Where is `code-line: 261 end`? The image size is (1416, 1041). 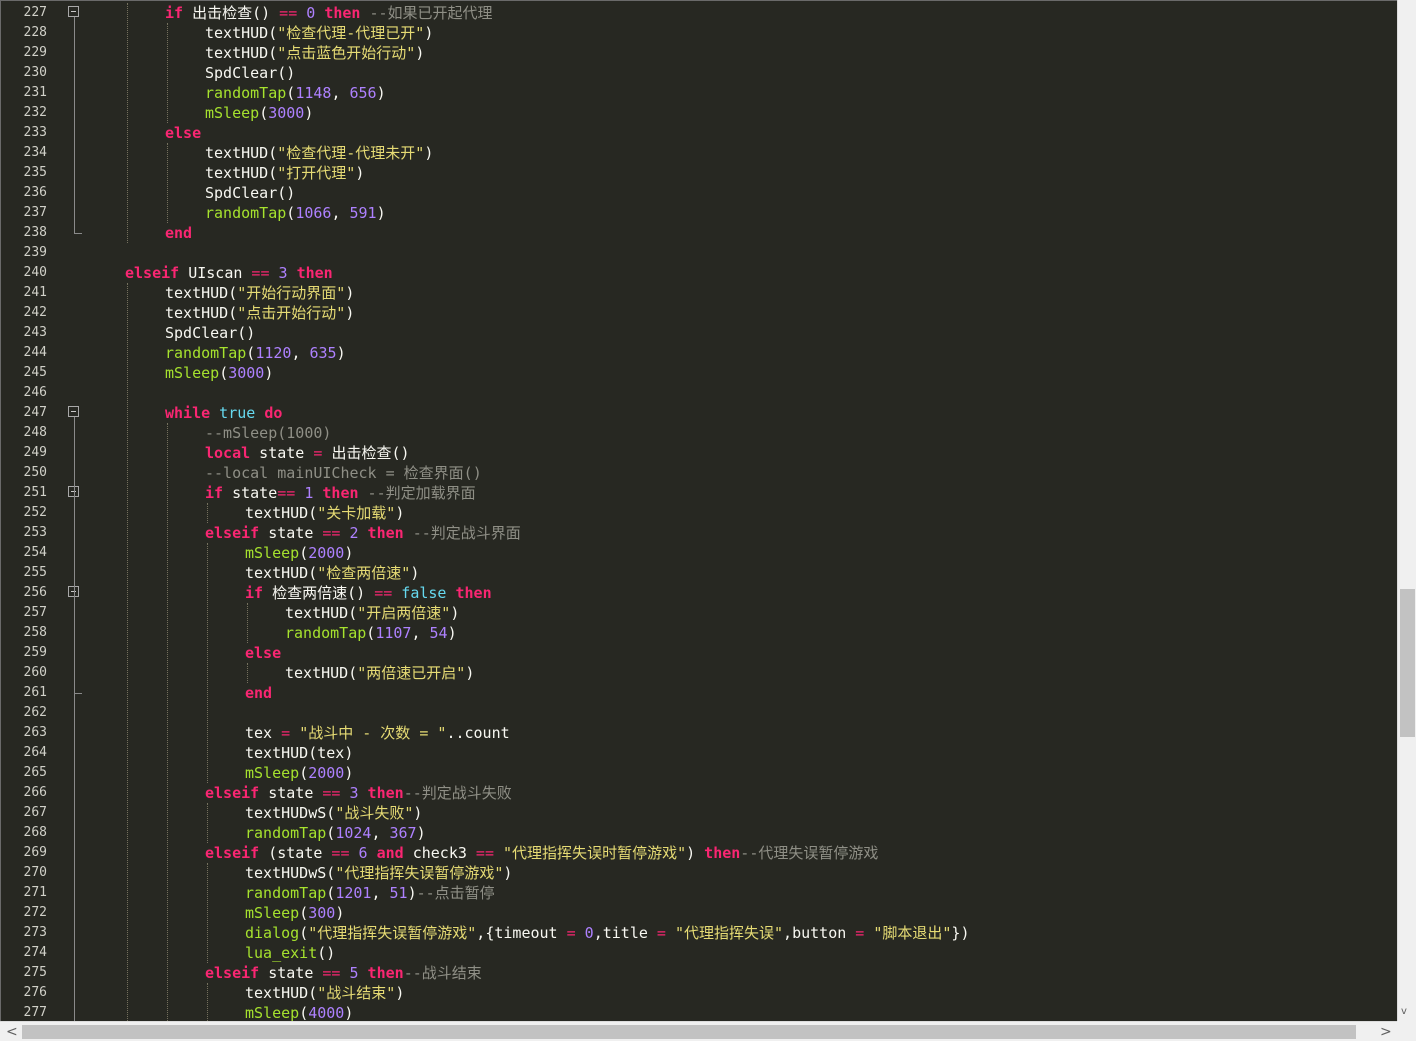 code-line: 261 end is located at coordinates (699, 693).